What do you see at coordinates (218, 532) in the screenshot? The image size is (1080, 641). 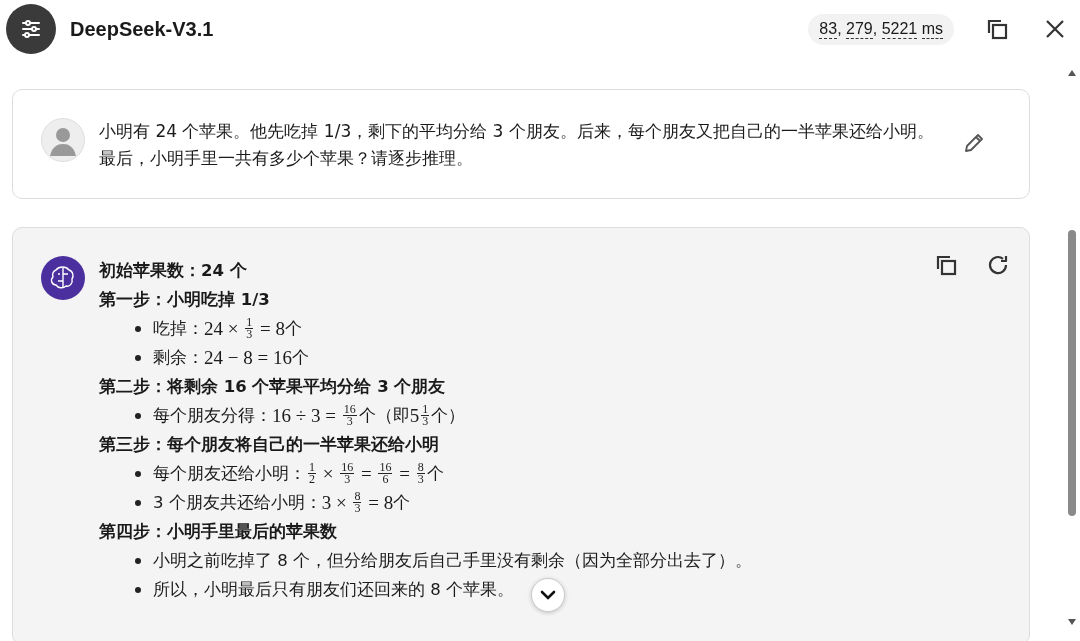 I see `step-heading: 第四步：小明手里最后的苹果数` at bounding box center [218, 532].